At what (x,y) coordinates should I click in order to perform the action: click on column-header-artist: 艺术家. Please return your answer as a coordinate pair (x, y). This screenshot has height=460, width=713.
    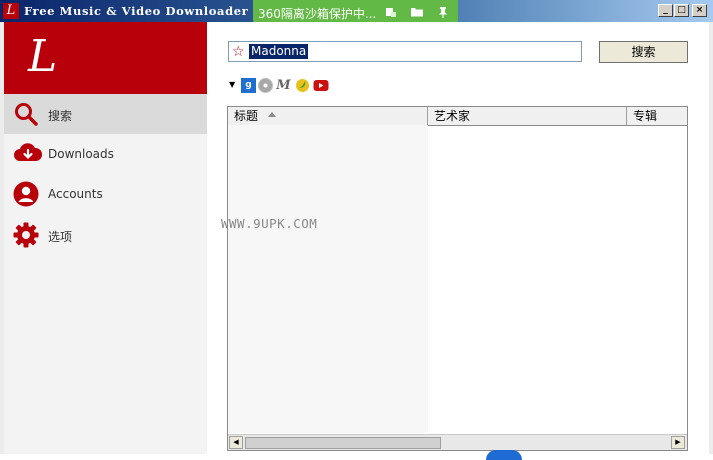
    Looking at the image, I should click on (527, 116).